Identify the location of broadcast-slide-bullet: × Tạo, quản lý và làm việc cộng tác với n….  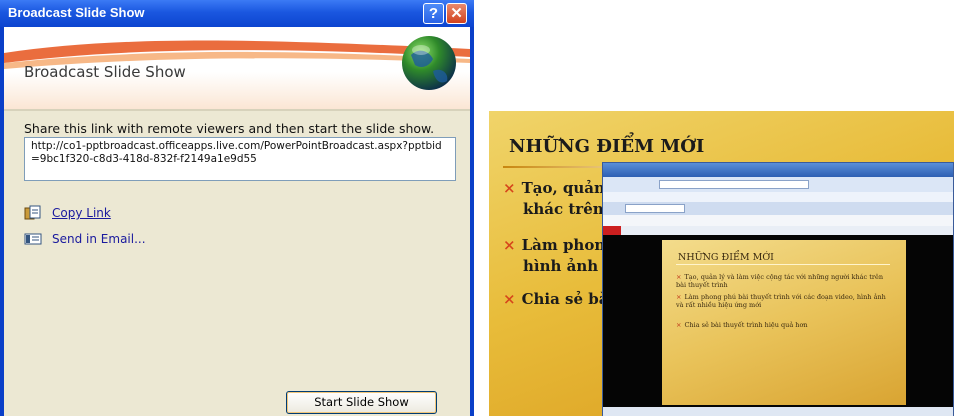
(783, 281).